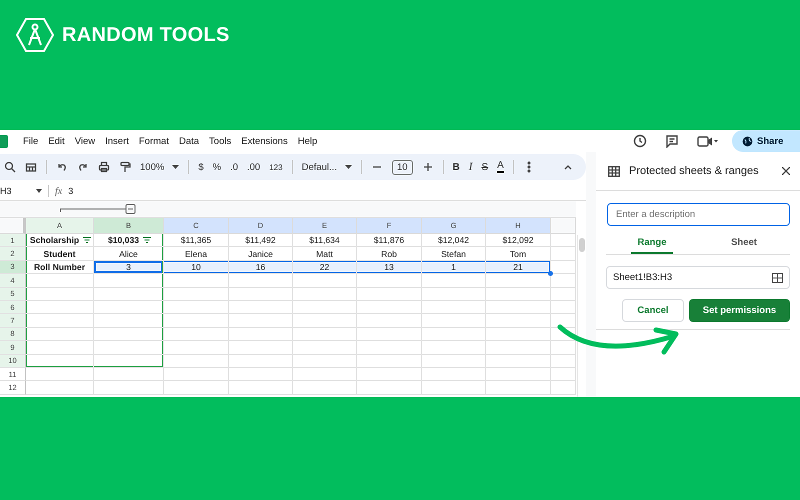 The image size is (800, 500). What do you see at coordinates (85, 141) in the screenshot?
I see `menu-item: View` at bounding box center [85, 141].